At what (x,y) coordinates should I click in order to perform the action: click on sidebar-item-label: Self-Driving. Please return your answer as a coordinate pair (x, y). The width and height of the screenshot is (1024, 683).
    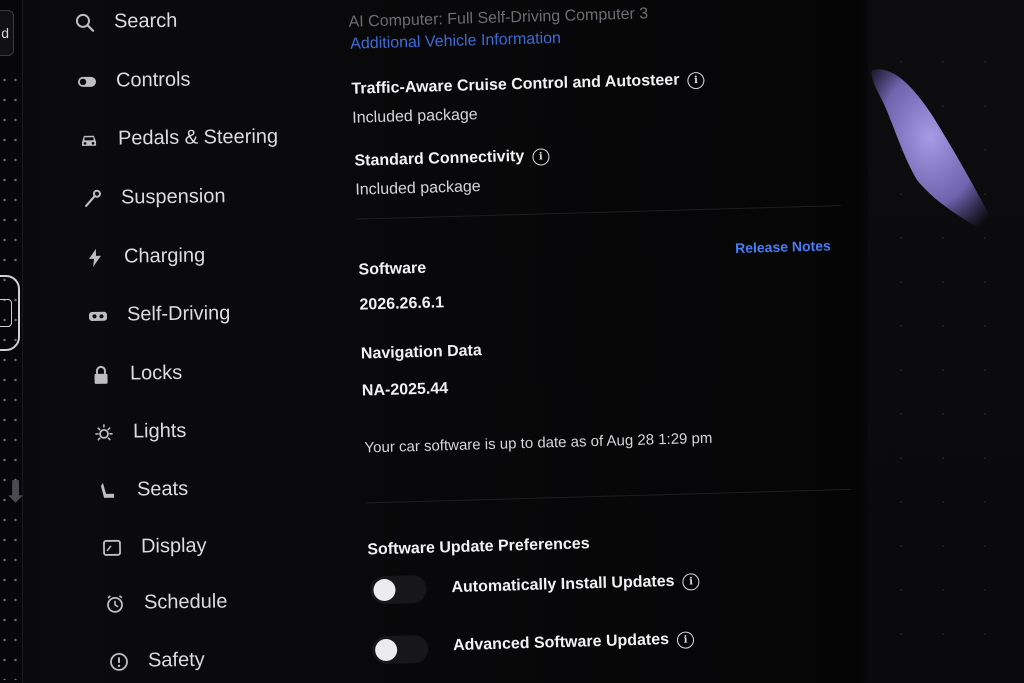
    Looking at the image, I should click on (178, 314).